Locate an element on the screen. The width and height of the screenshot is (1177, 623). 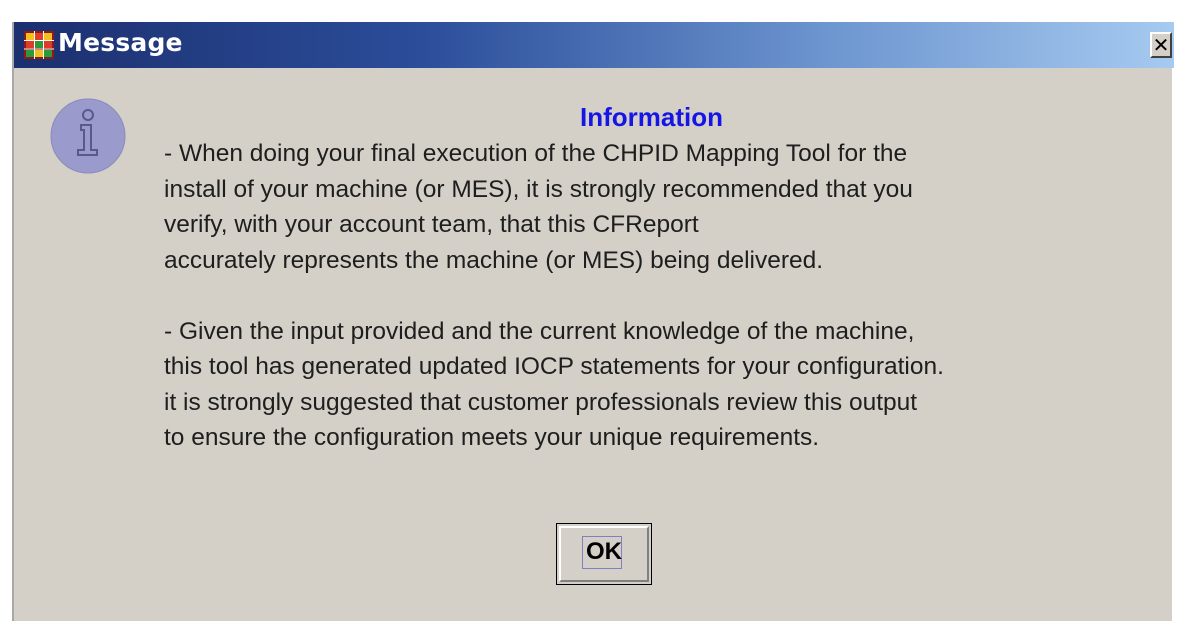
ok-button-label: OK is located at coordinates (604, 551).